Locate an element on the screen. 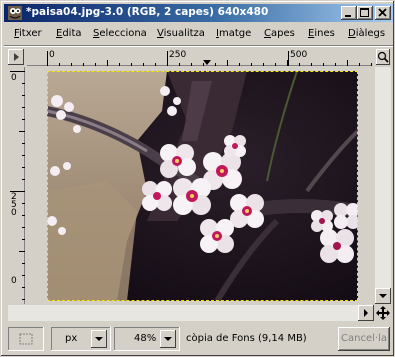 The image size is (395, 357). navigate-icon is located at coordinates (383, 57).